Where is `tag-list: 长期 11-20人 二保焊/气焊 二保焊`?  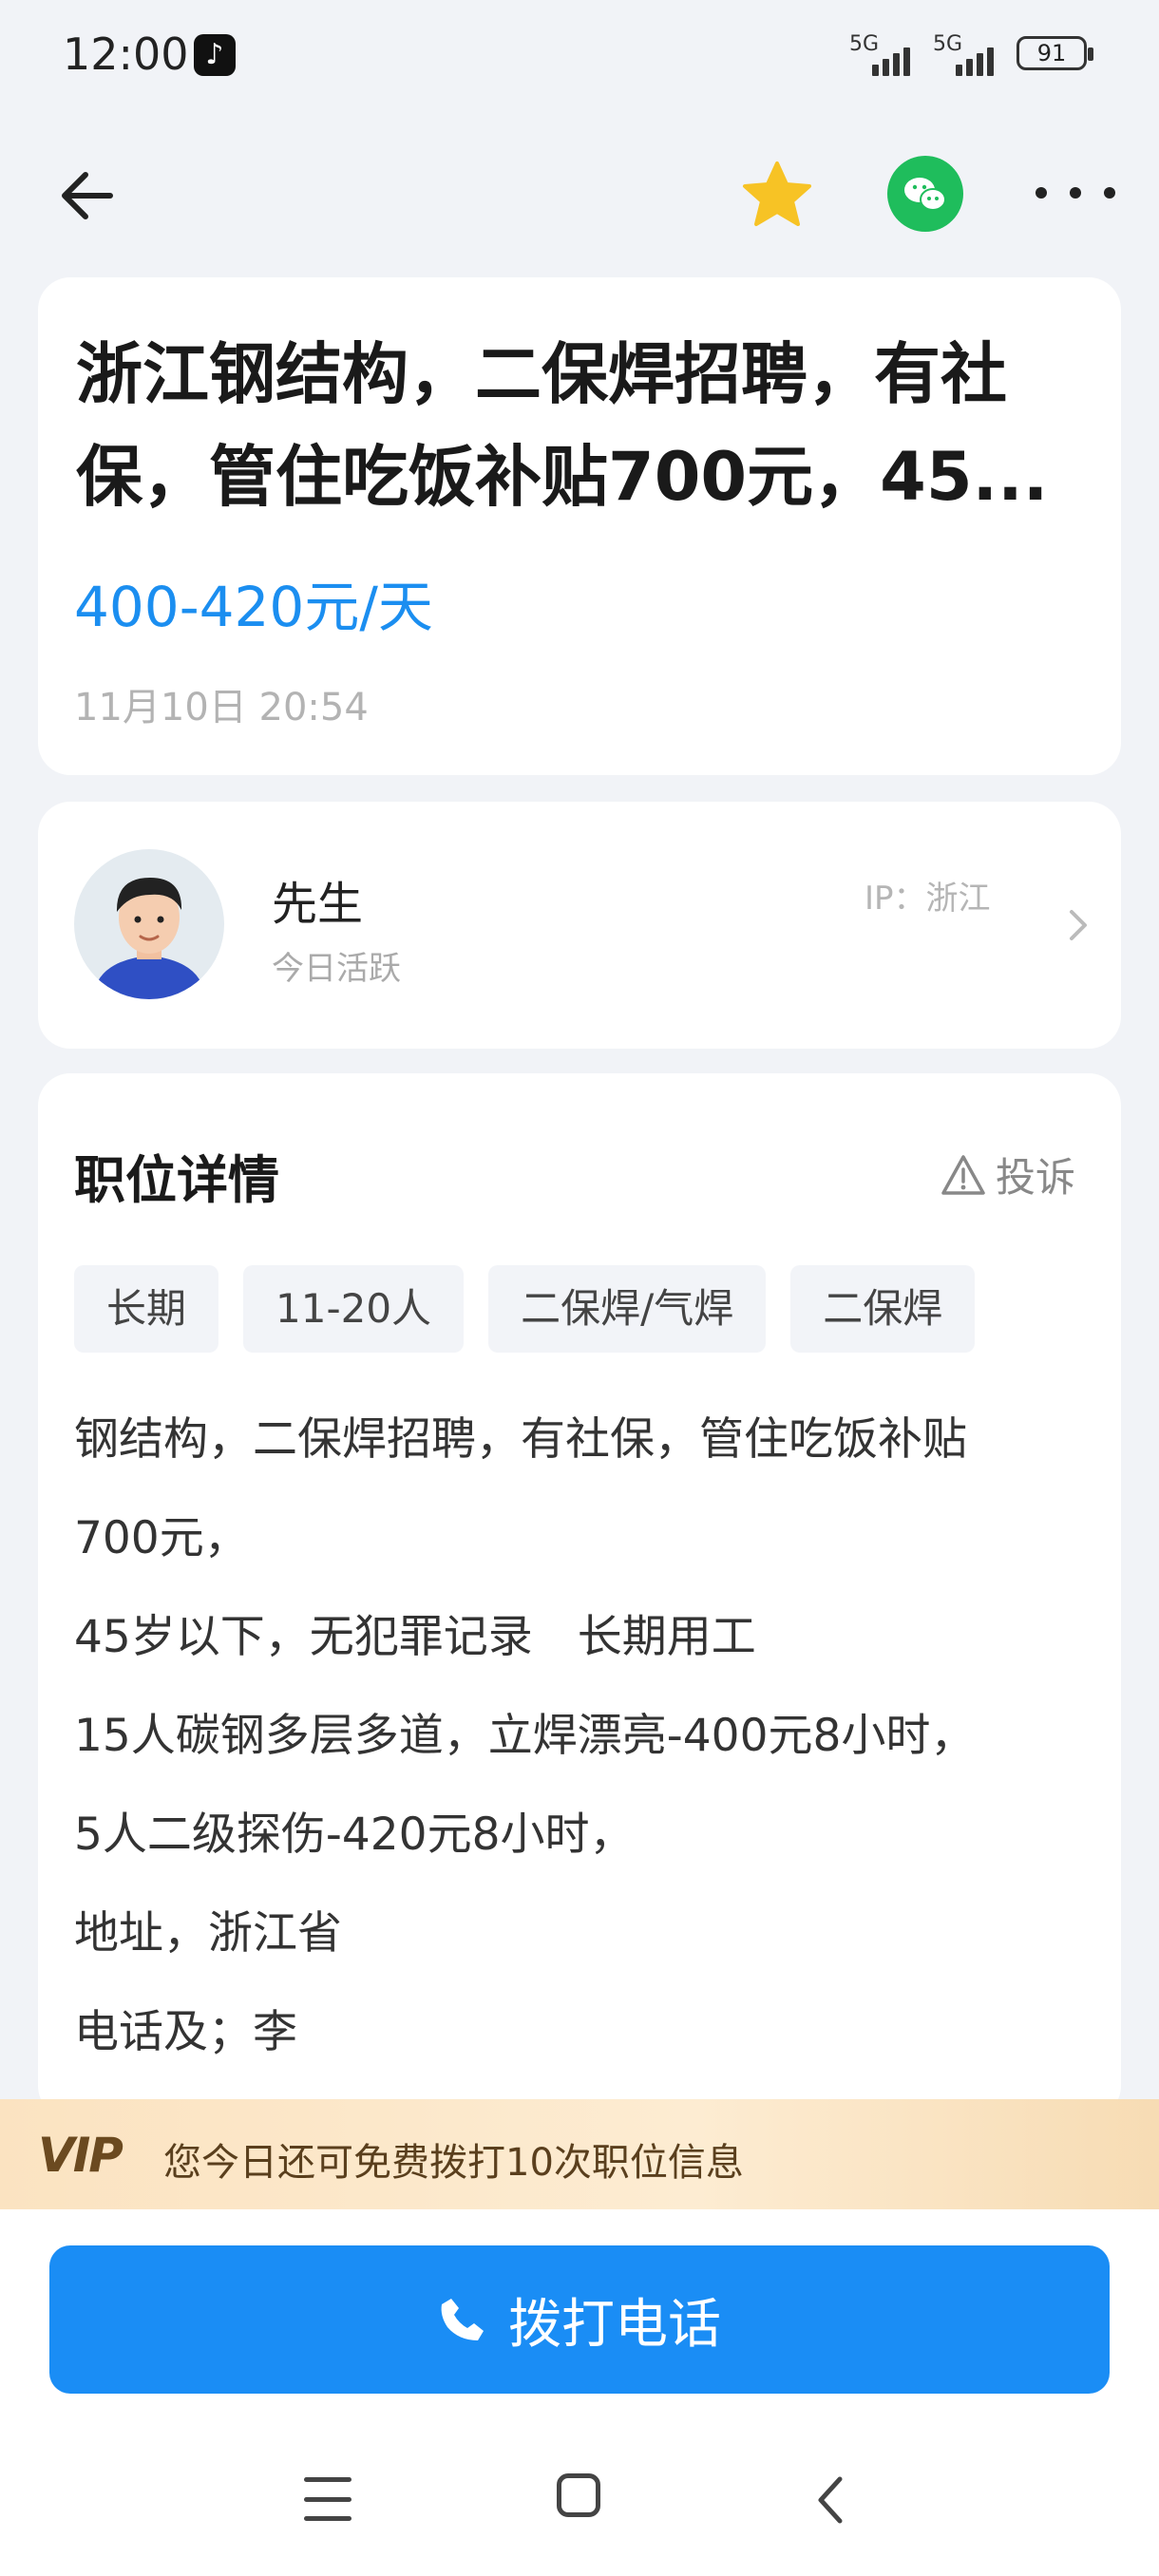 tag-list: 长期 11-20人 二保焊/气焊 二保焊 is located at coordinates (525, 1309).